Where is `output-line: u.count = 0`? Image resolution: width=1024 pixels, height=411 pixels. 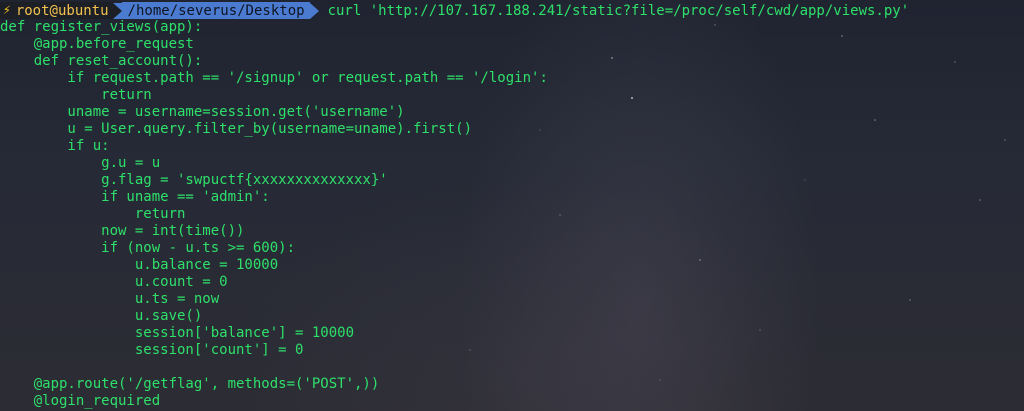
output-line: u.count = 0 is located at coordinates (114, 282).